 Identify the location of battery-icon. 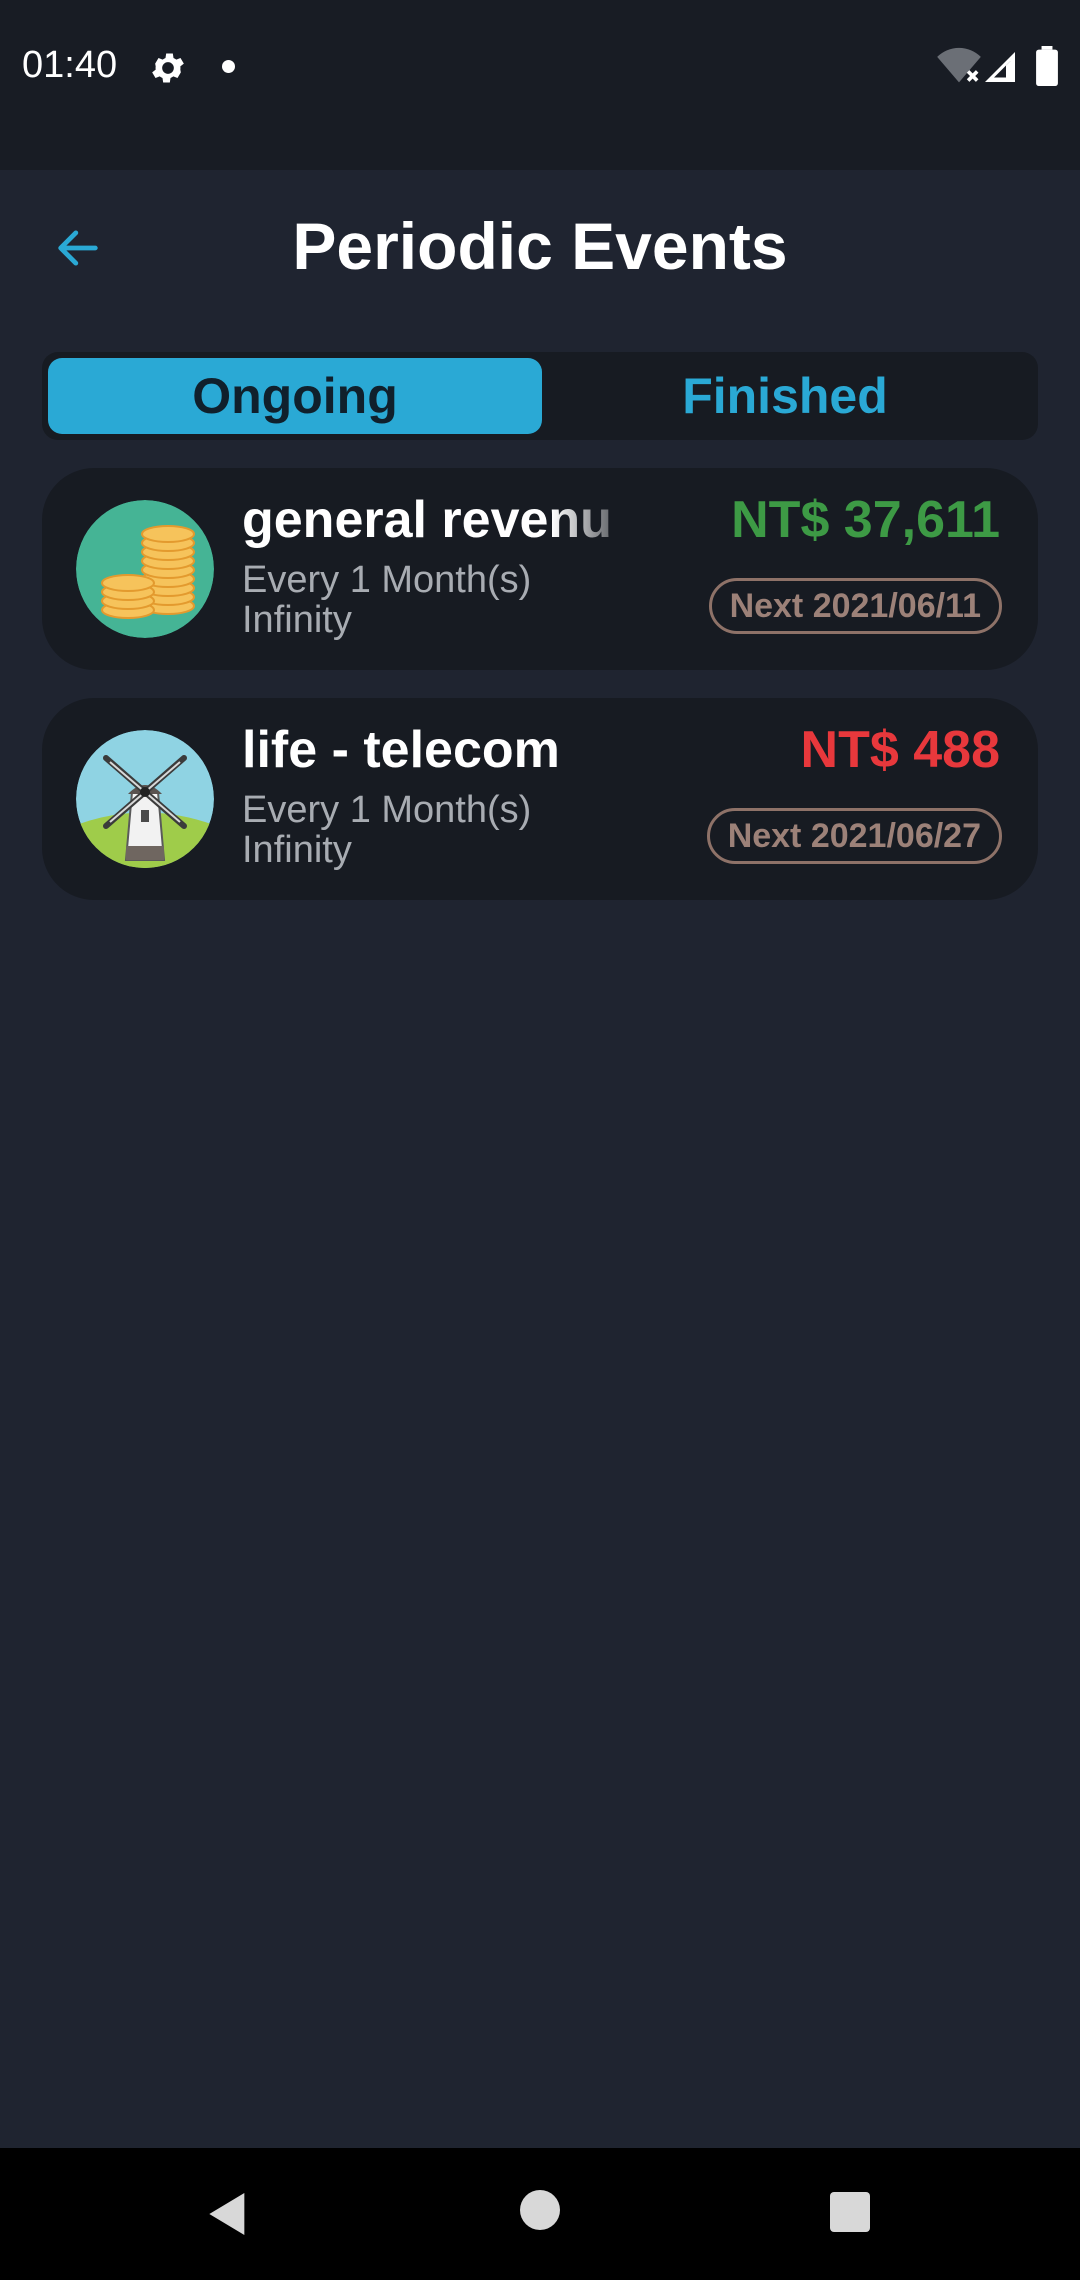
(1047, 66).